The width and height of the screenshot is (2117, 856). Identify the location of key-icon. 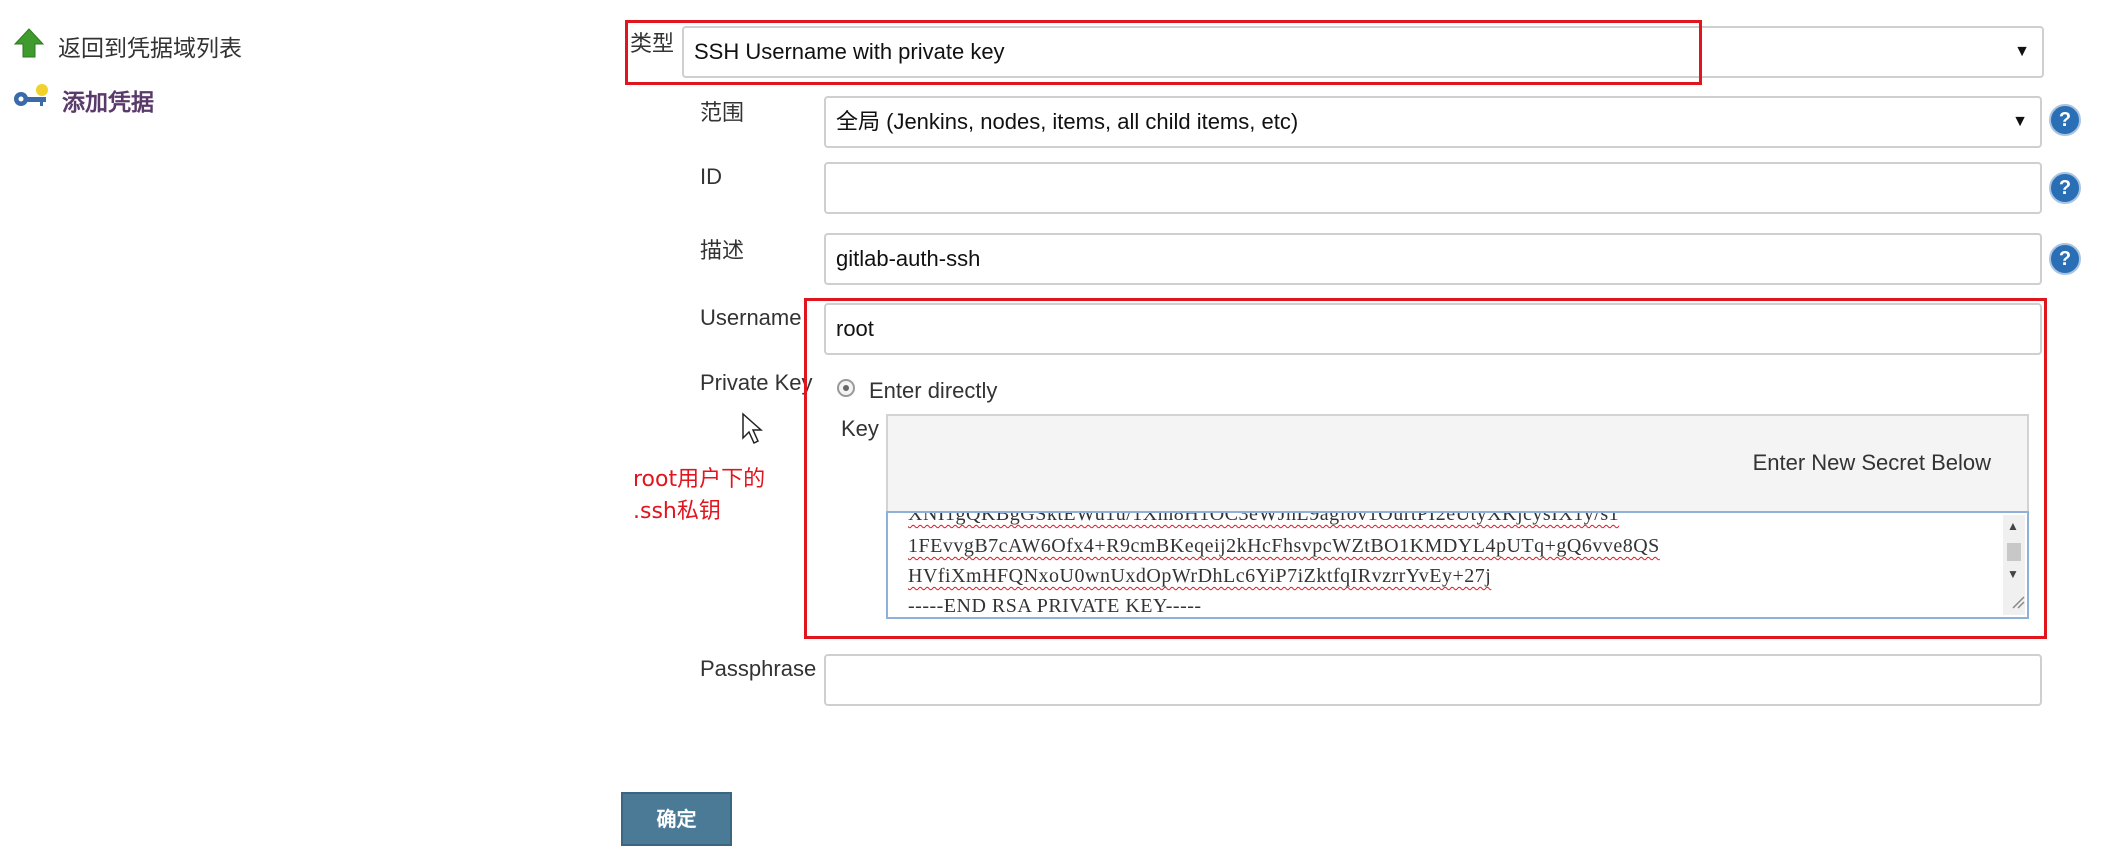
(31, 100).